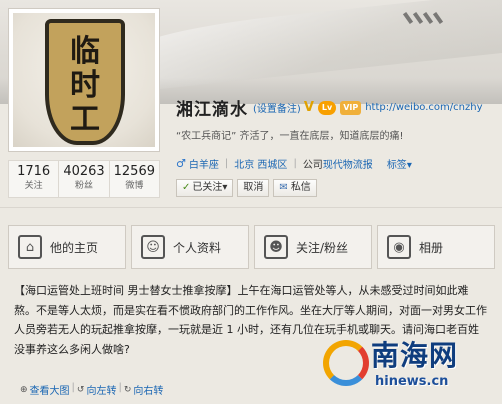  I want to click on avatar-char-1: 临, so click(85, 51).